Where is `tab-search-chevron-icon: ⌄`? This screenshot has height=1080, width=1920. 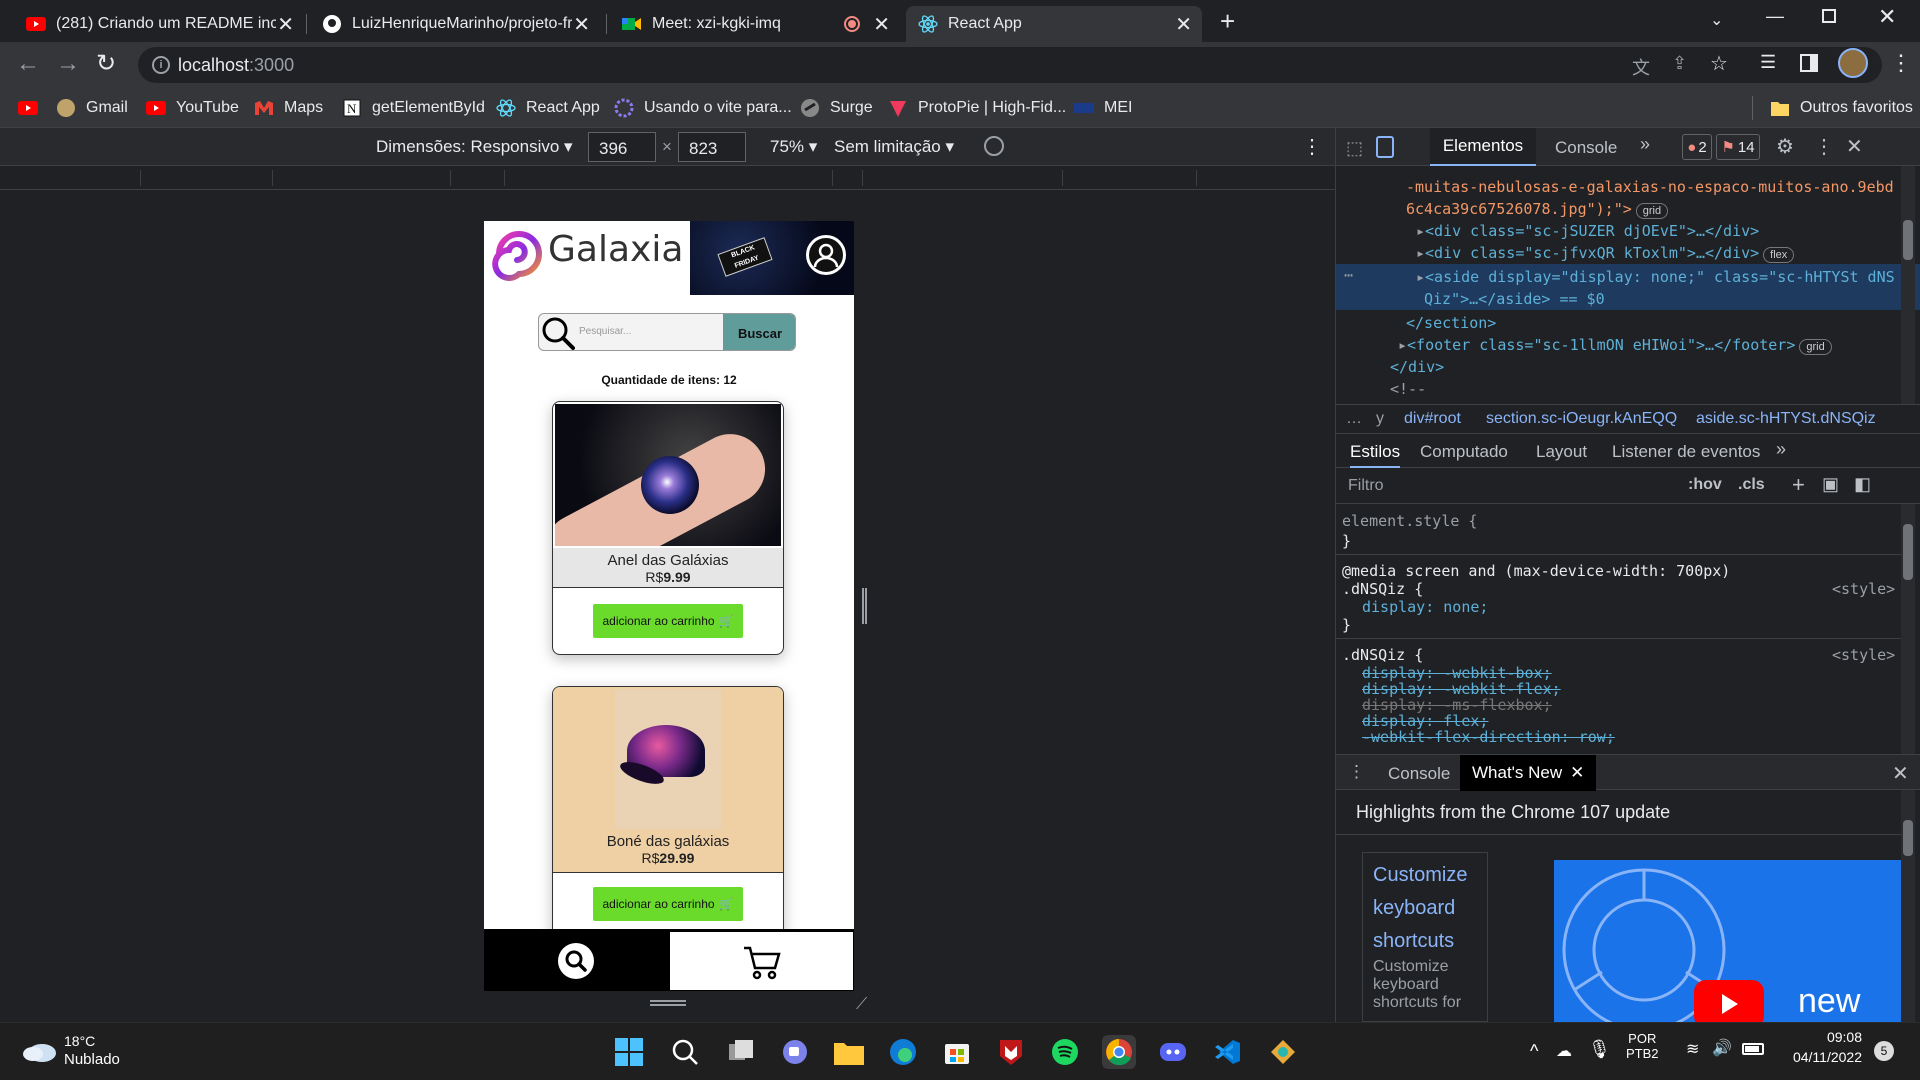 tab-search-chevron-icon: ⌄ is located at coordinates (1716, 20).